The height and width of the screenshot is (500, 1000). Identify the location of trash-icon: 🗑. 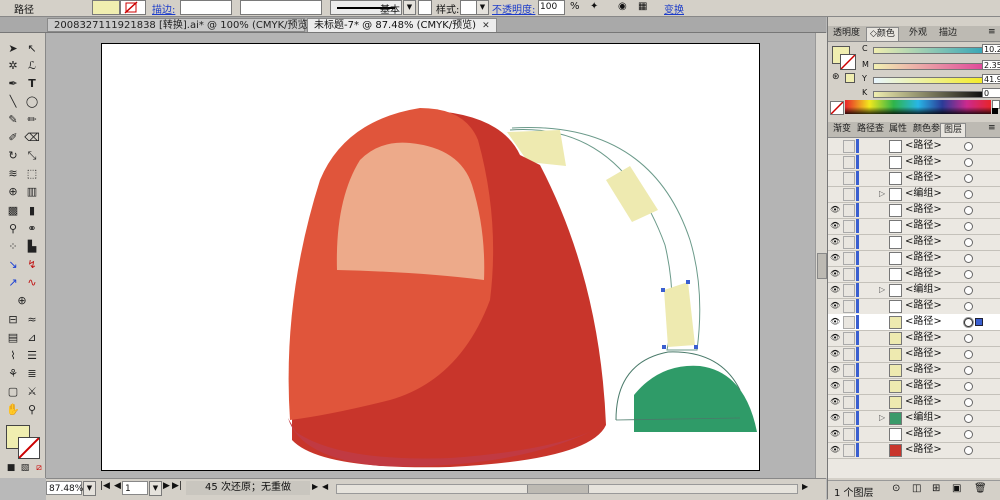
(980, 488).